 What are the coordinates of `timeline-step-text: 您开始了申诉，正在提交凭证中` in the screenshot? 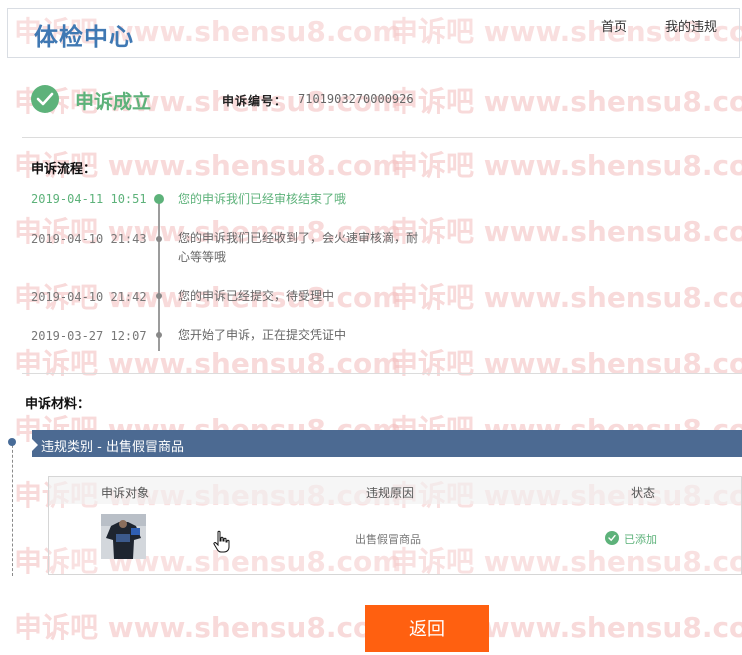 It's located at (262, 335).